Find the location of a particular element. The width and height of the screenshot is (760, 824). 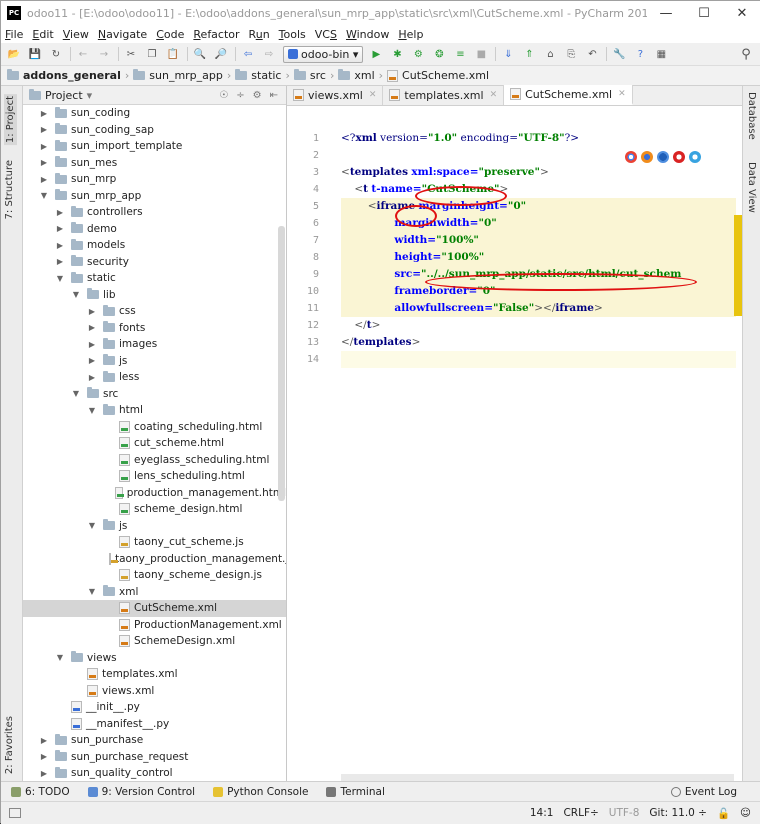

menu-item-view: View is located at coordinates (76, 34).